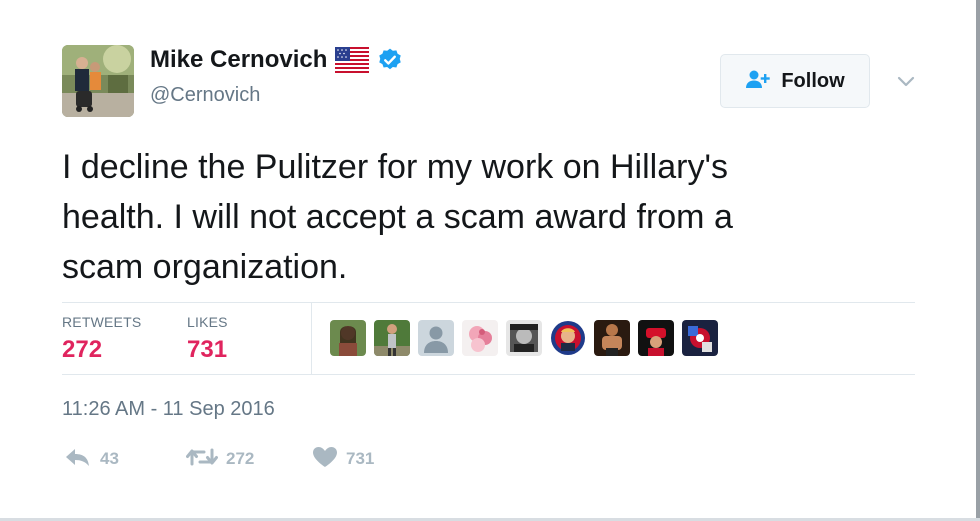 Image resolution: width=980 pixels, height=521 pixels. Describe the element at coordinates (390, 60) in the screenshot. I see `verified-badge-icon` at that location.